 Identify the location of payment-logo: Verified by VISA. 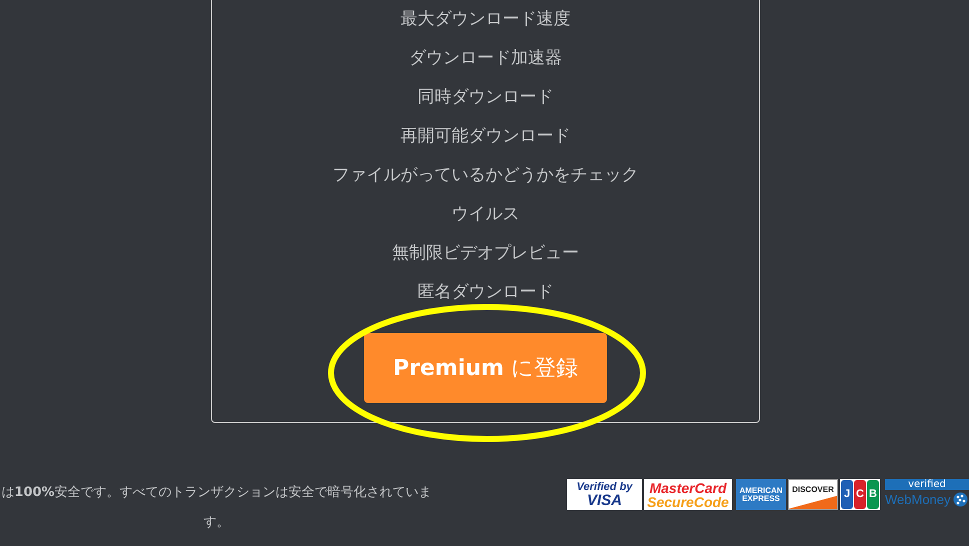
(604, 494).